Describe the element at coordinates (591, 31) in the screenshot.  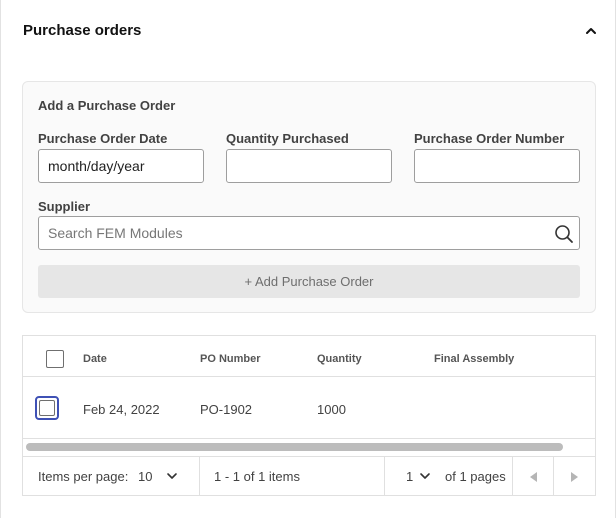
I see `chevron-up-icon` at that location.